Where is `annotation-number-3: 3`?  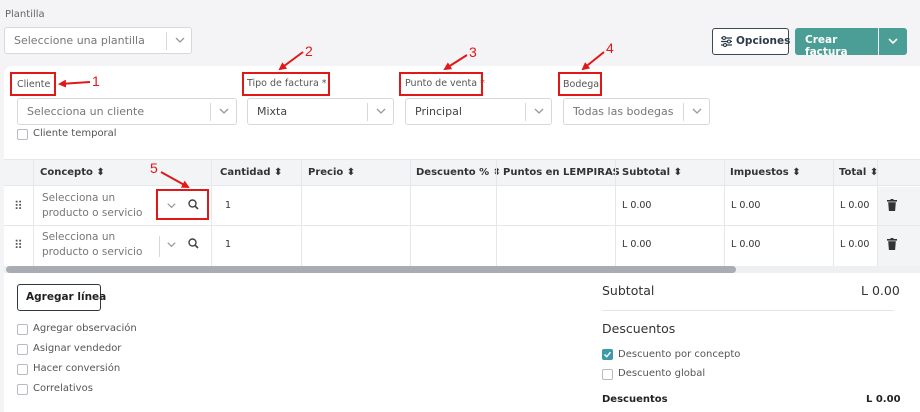 annotation-number-3: 3 is located at coordinates (473, 52).